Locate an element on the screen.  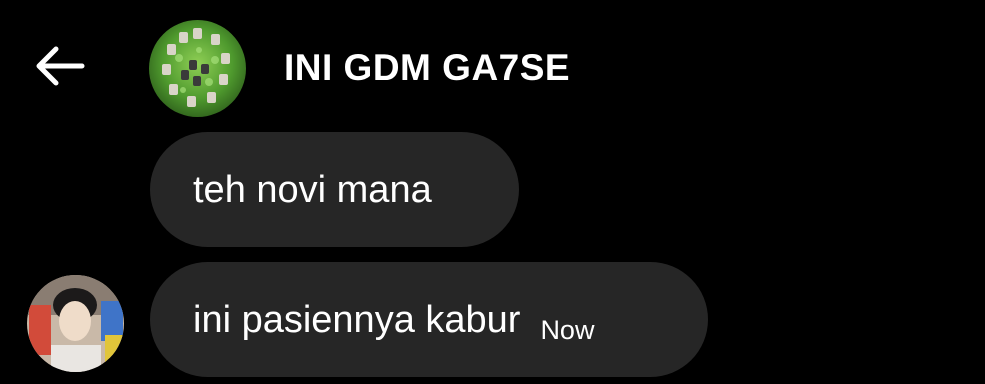
sender-avatar is located at coordinates (75, 323).